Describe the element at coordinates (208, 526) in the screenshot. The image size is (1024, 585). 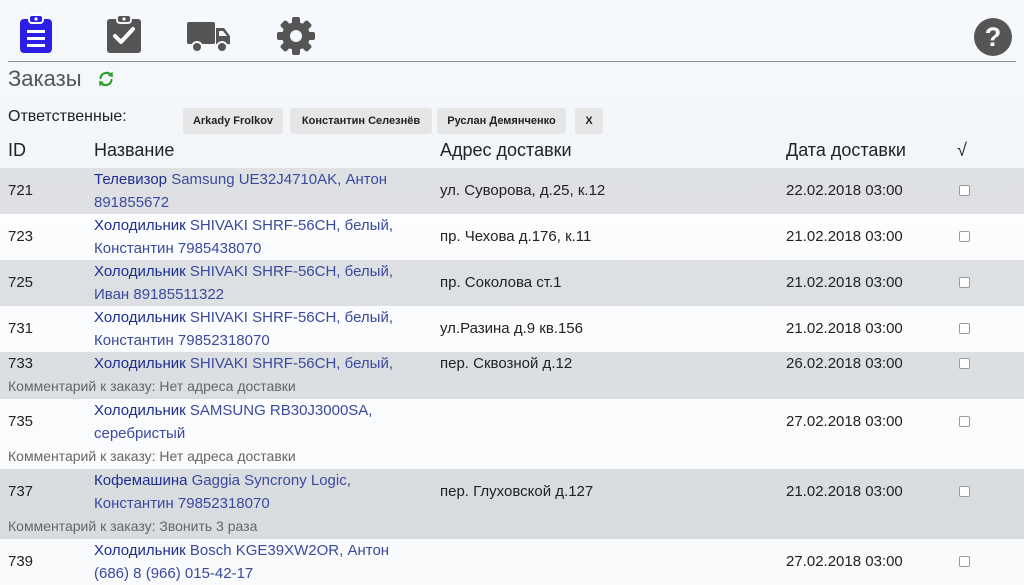
I see `comment-text: Звонить 3 раза` at that location.